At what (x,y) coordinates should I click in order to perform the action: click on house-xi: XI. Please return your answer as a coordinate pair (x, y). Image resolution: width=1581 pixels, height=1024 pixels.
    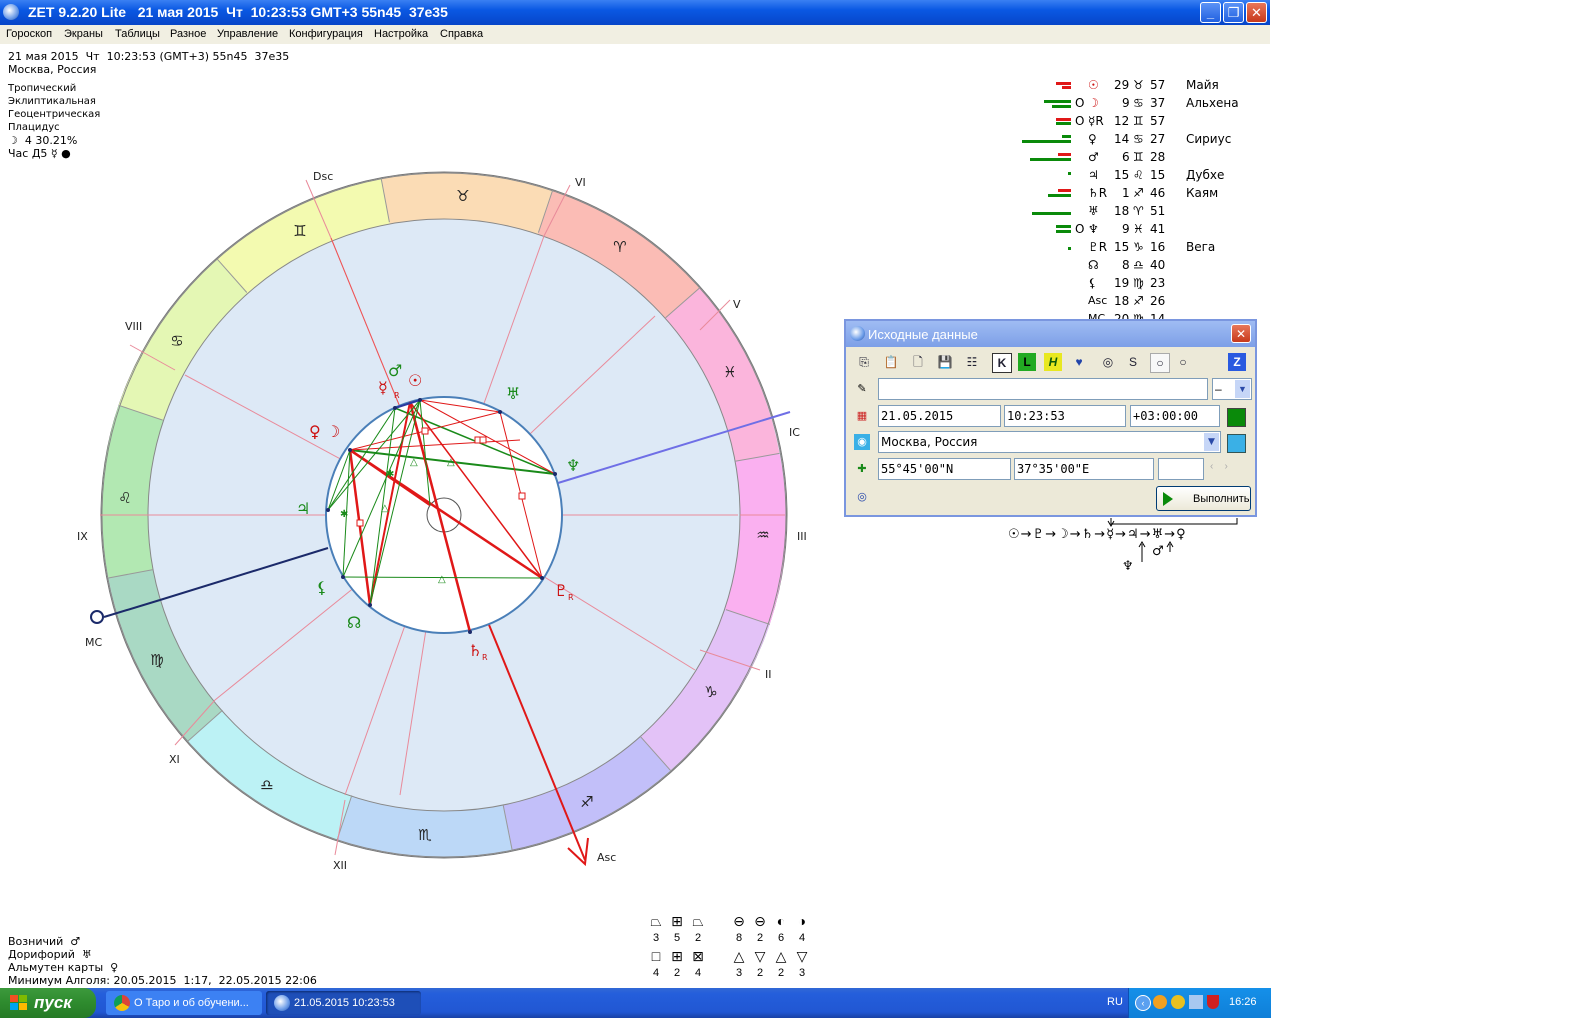
    Looking at the image, I should click on (174, 759).